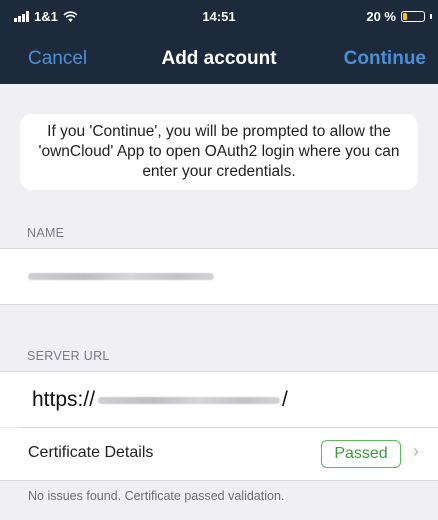 This screenshot has width=438, height=520. I want to click on status-bar: 1&1 14:51 20 %, so click(219, 17).